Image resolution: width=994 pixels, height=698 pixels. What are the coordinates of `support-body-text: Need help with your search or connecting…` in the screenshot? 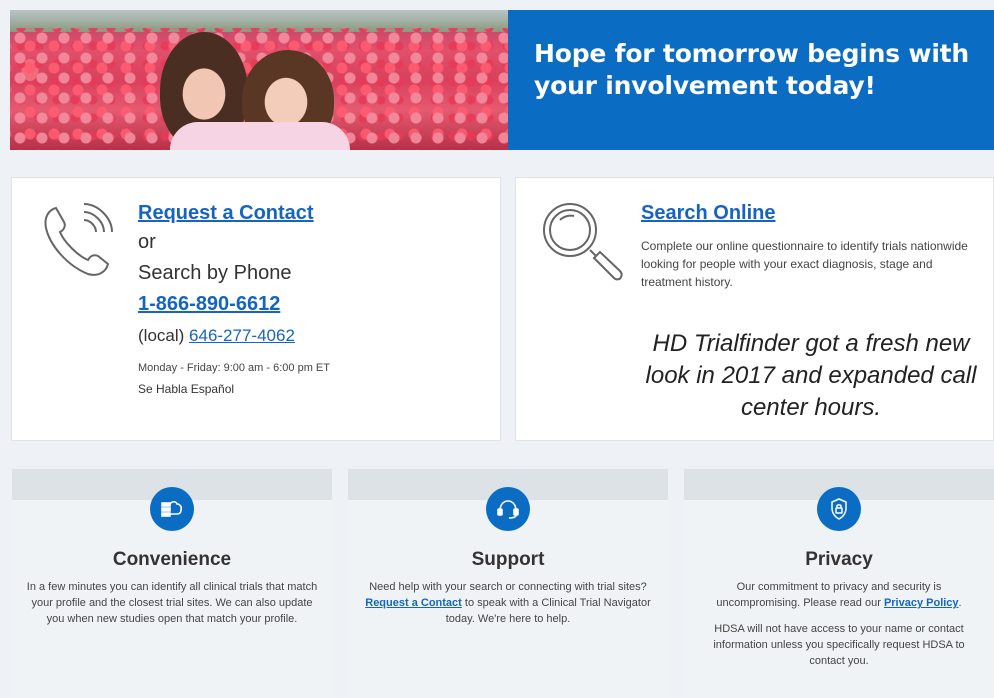 It's located at (508, 587).